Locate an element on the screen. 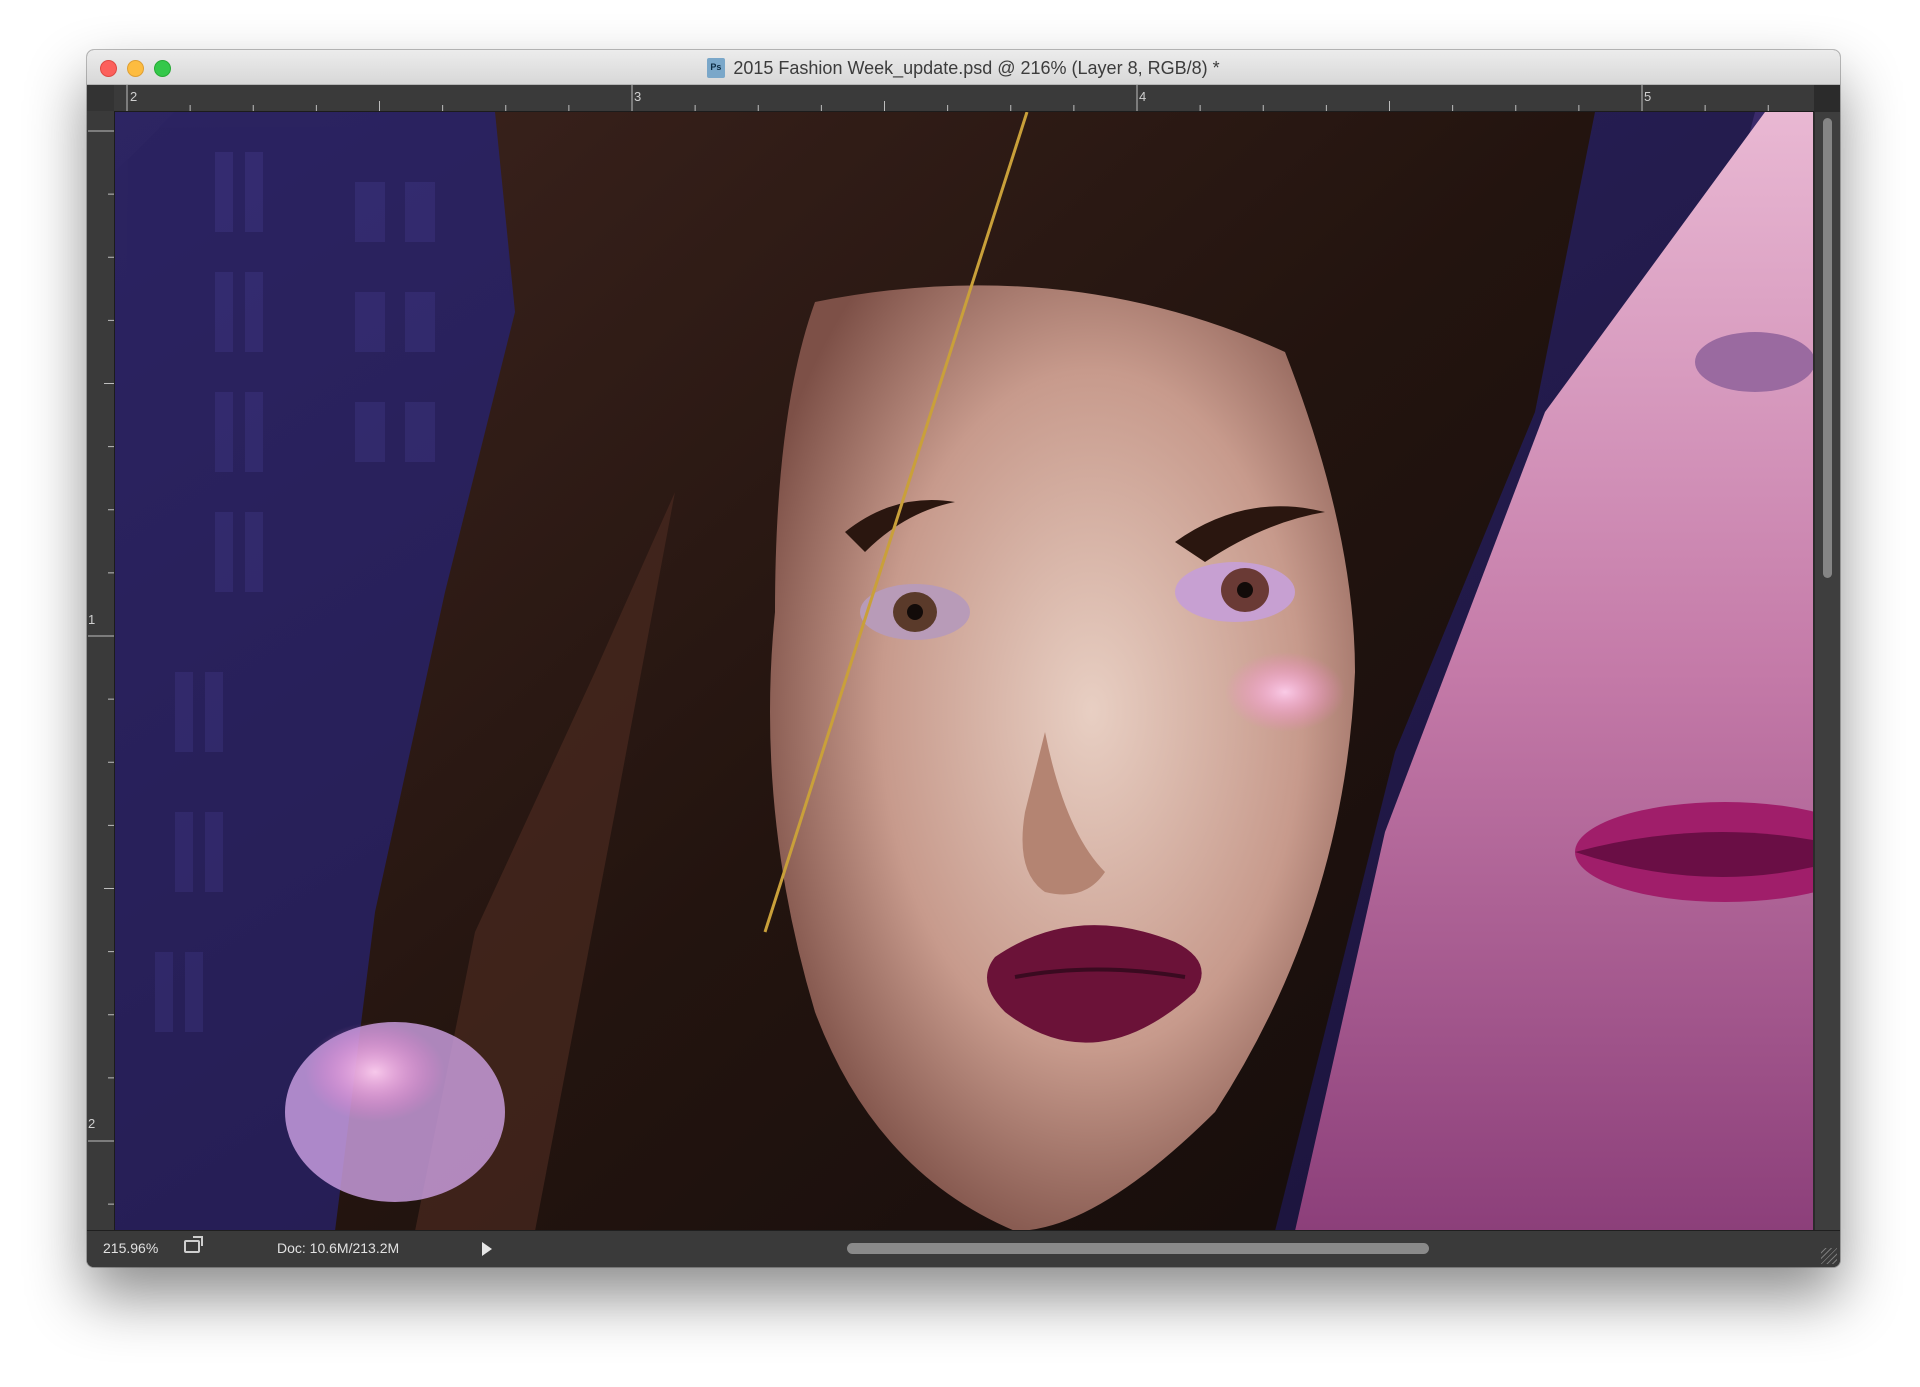 Image resolution: width=1920 pixels, height=1387 pixels. zoom-level: 215.96% is located at coordinates (130, 1248).